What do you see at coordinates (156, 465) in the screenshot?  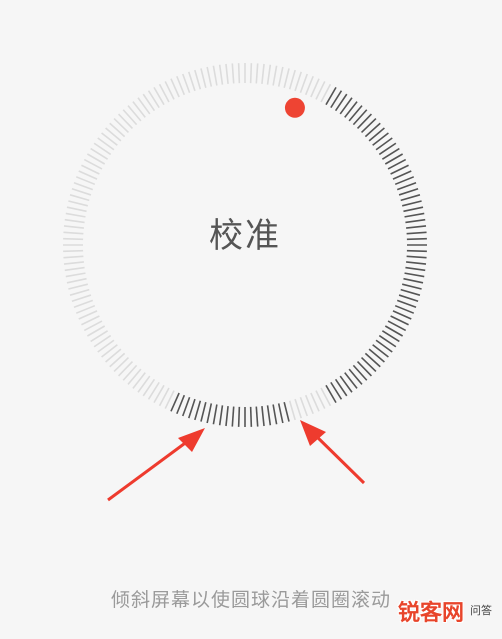 I see `arrow-left-icon` at bounding box center [156, 465].